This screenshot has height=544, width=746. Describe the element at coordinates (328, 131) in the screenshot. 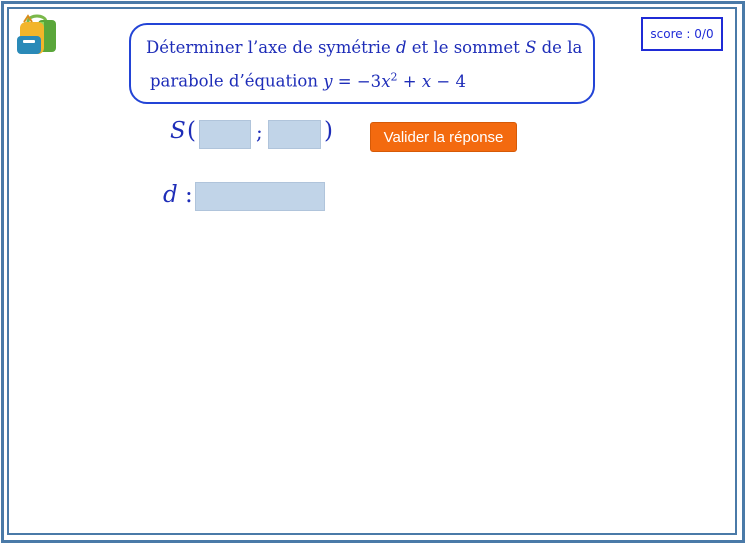

I see `close-paren: )` at that location.